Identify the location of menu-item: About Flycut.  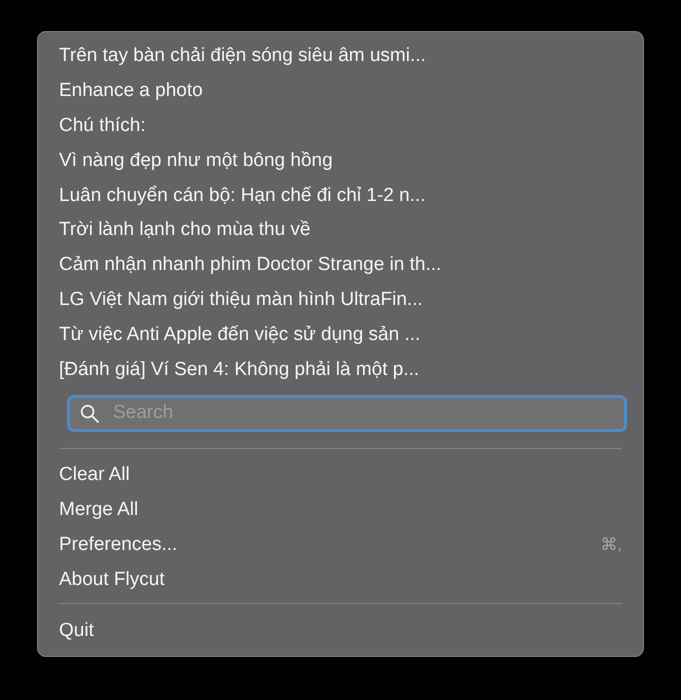
(340, 580).